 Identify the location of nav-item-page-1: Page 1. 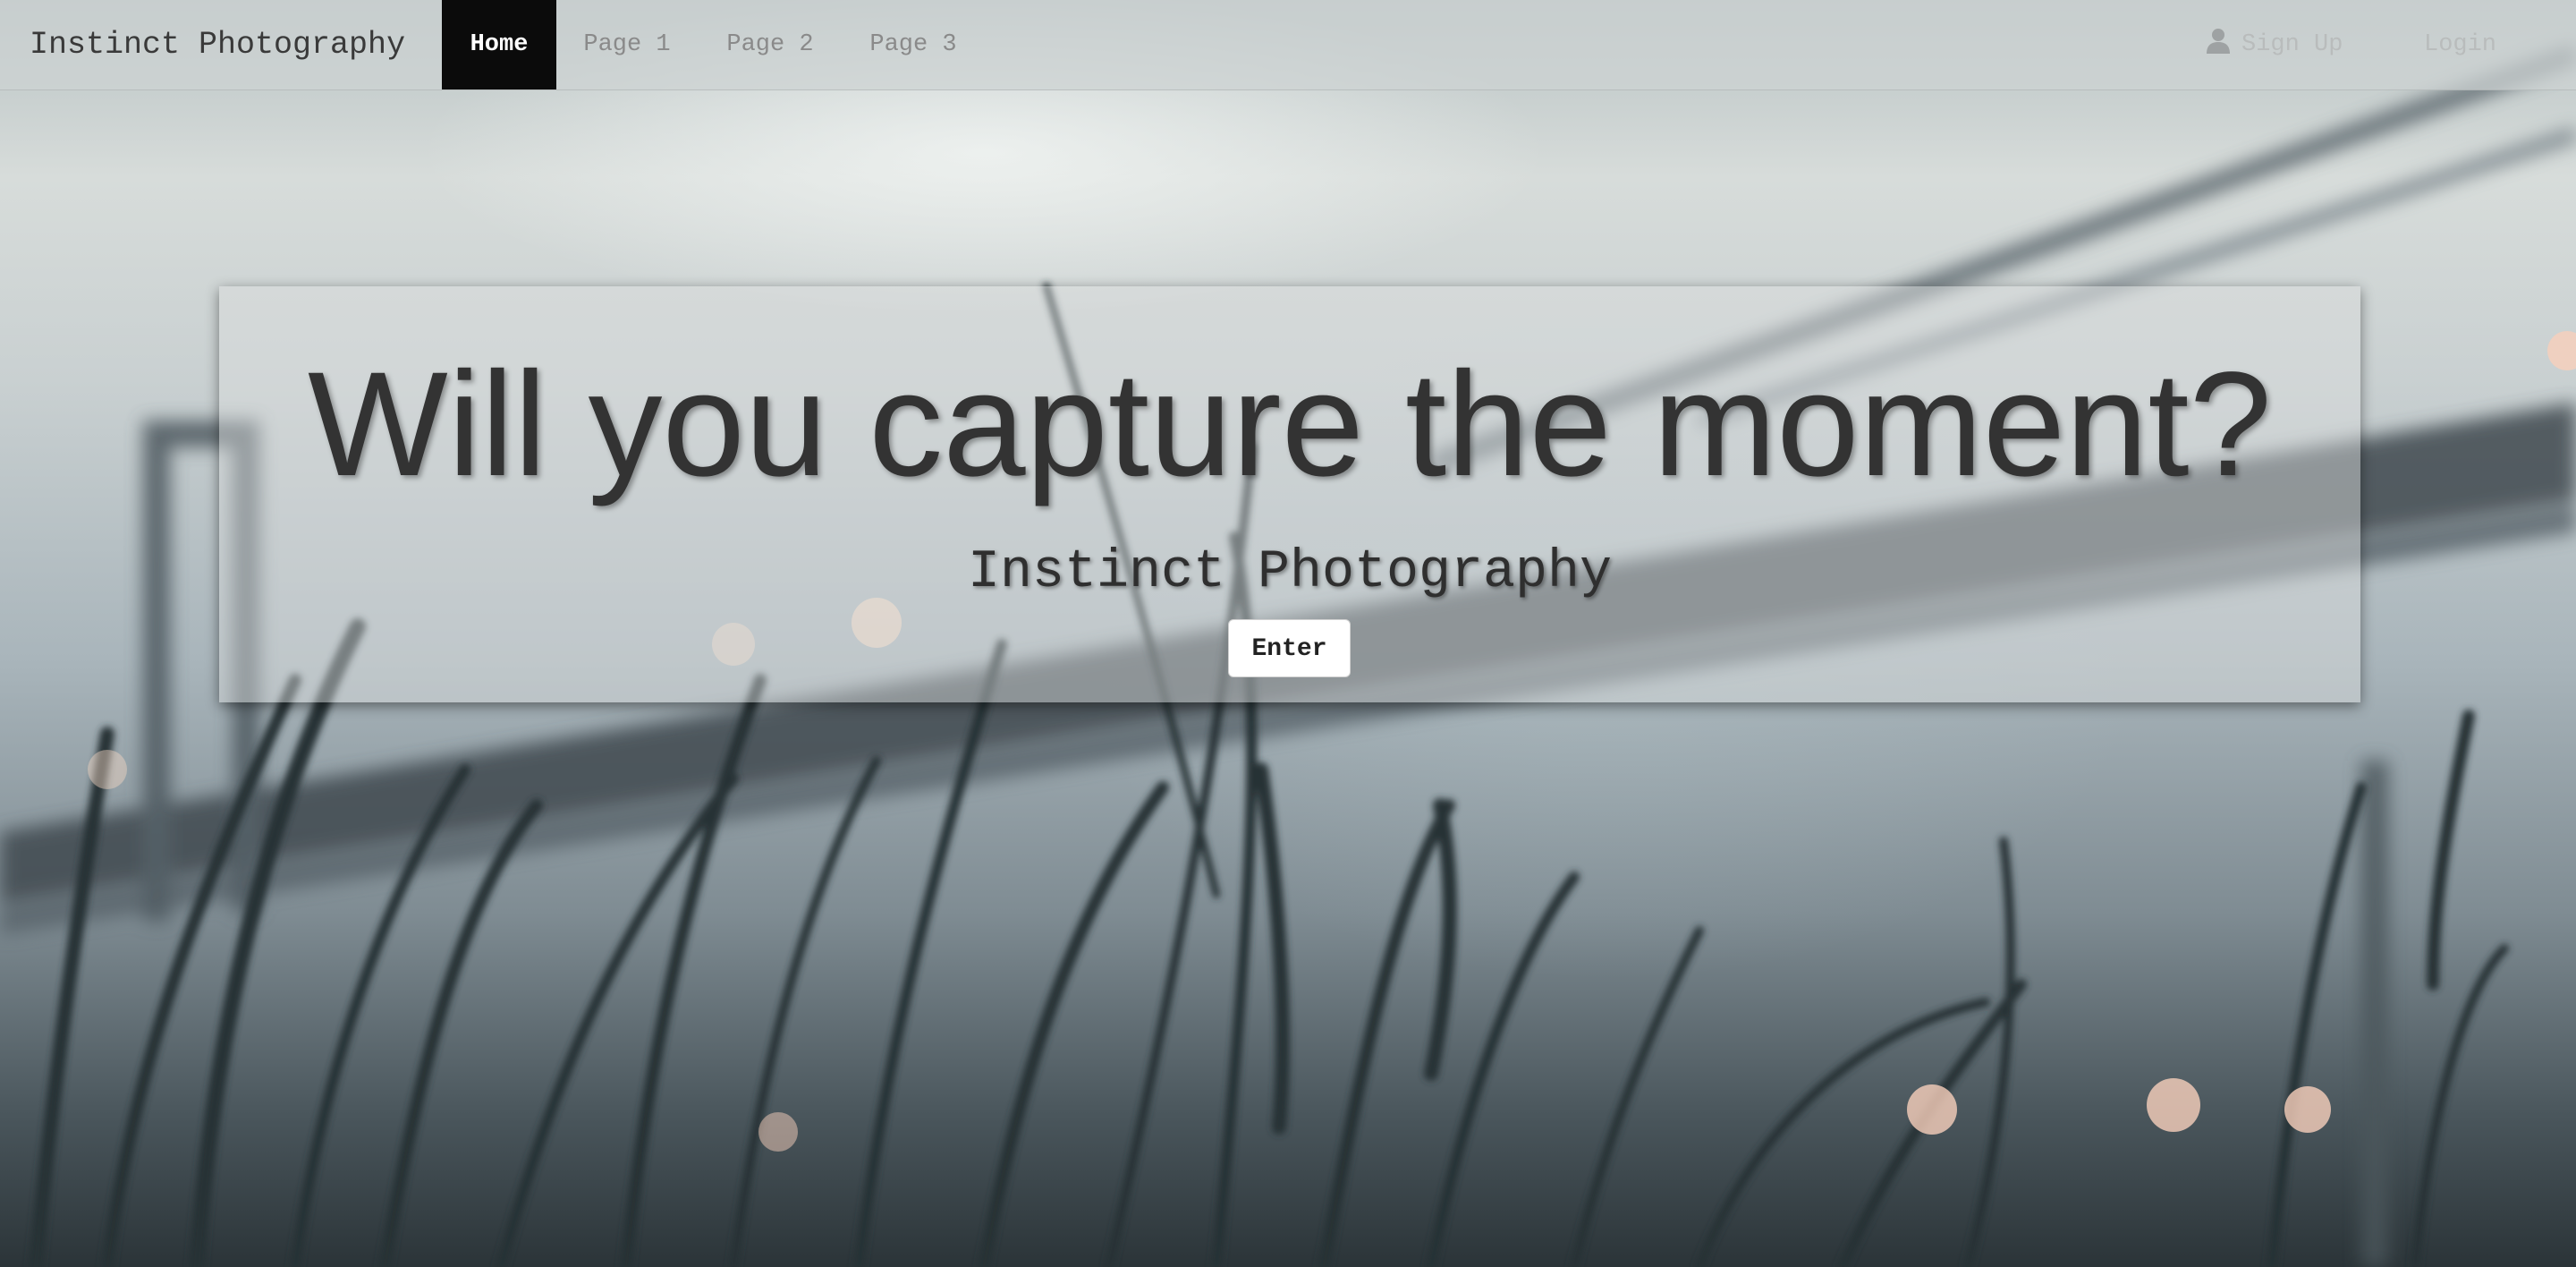
(627, 45).